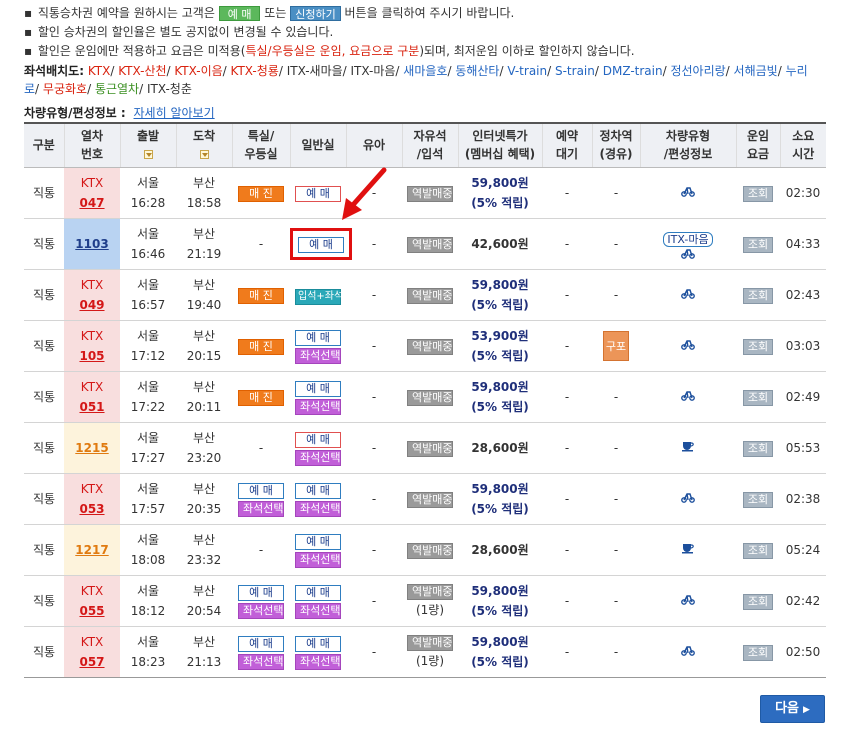 This screenshot has height=745, width=847. I want to click on fare-cell: 조회, so click(758, 550).